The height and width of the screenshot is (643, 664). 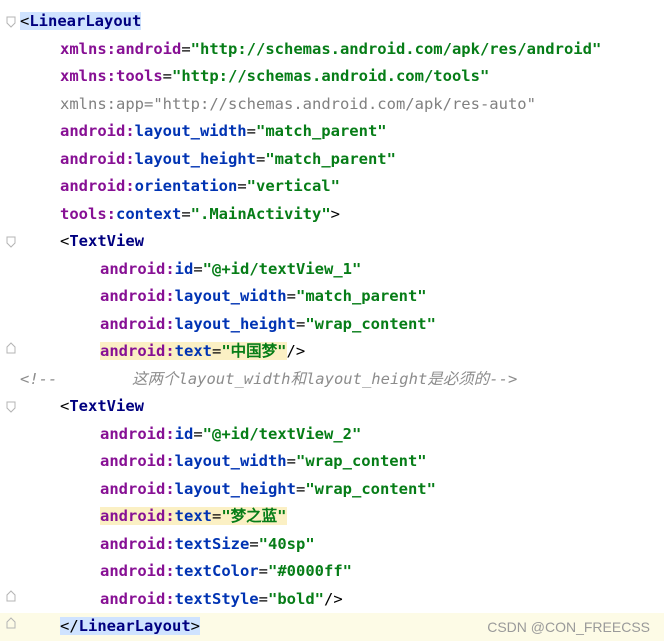 I want to click on code-token: "中国梦", so click(x=254, y=351).